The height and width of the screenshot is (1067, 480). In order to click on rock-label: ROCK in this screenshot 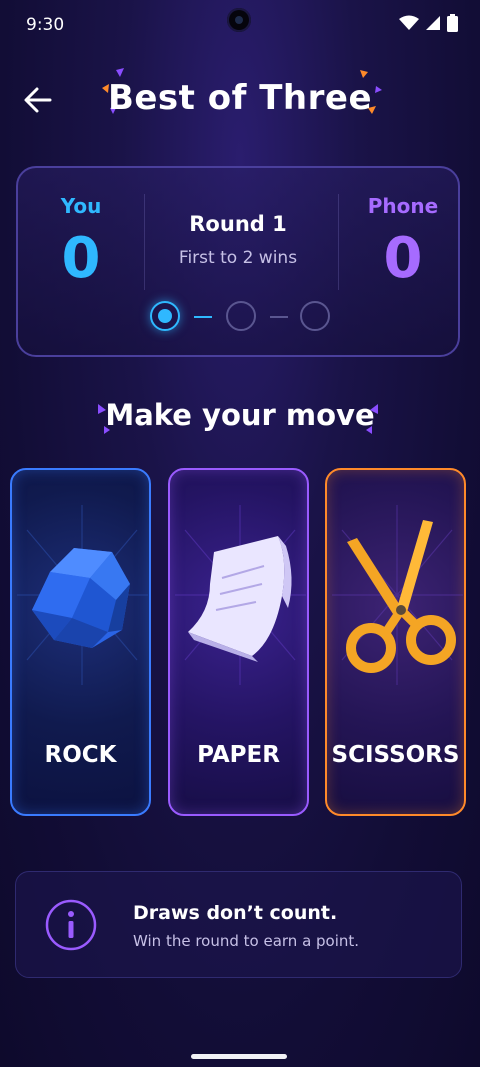, I will do `click(80, 755)`.